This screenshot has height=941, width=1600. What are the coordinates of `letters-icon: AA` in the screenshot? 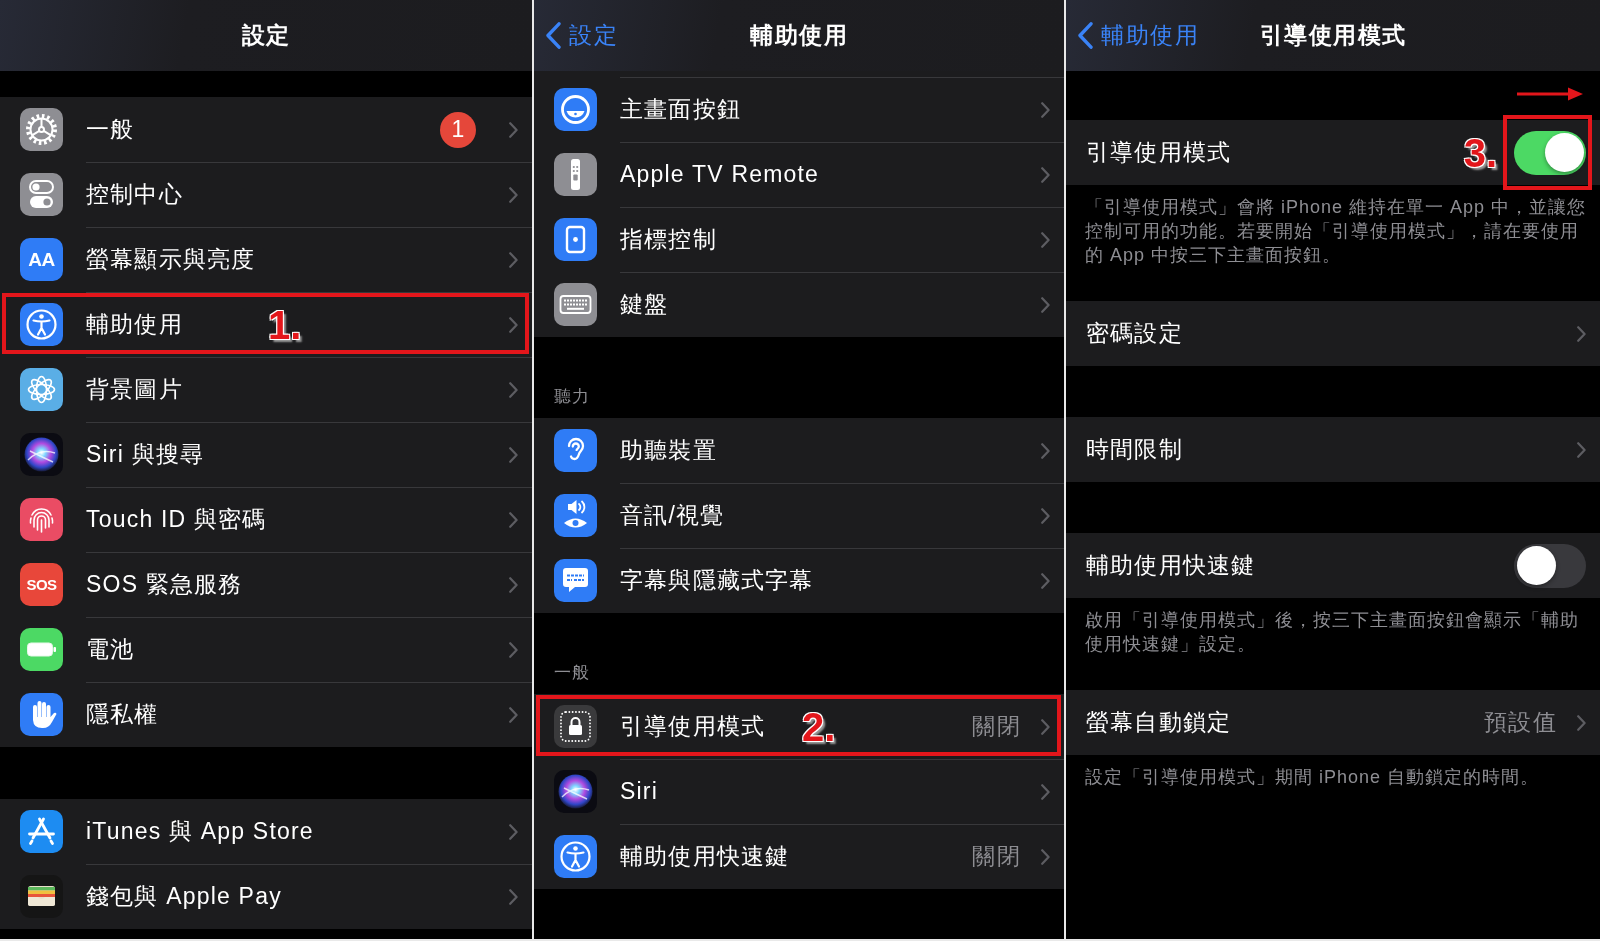 It's located at (41, 259).